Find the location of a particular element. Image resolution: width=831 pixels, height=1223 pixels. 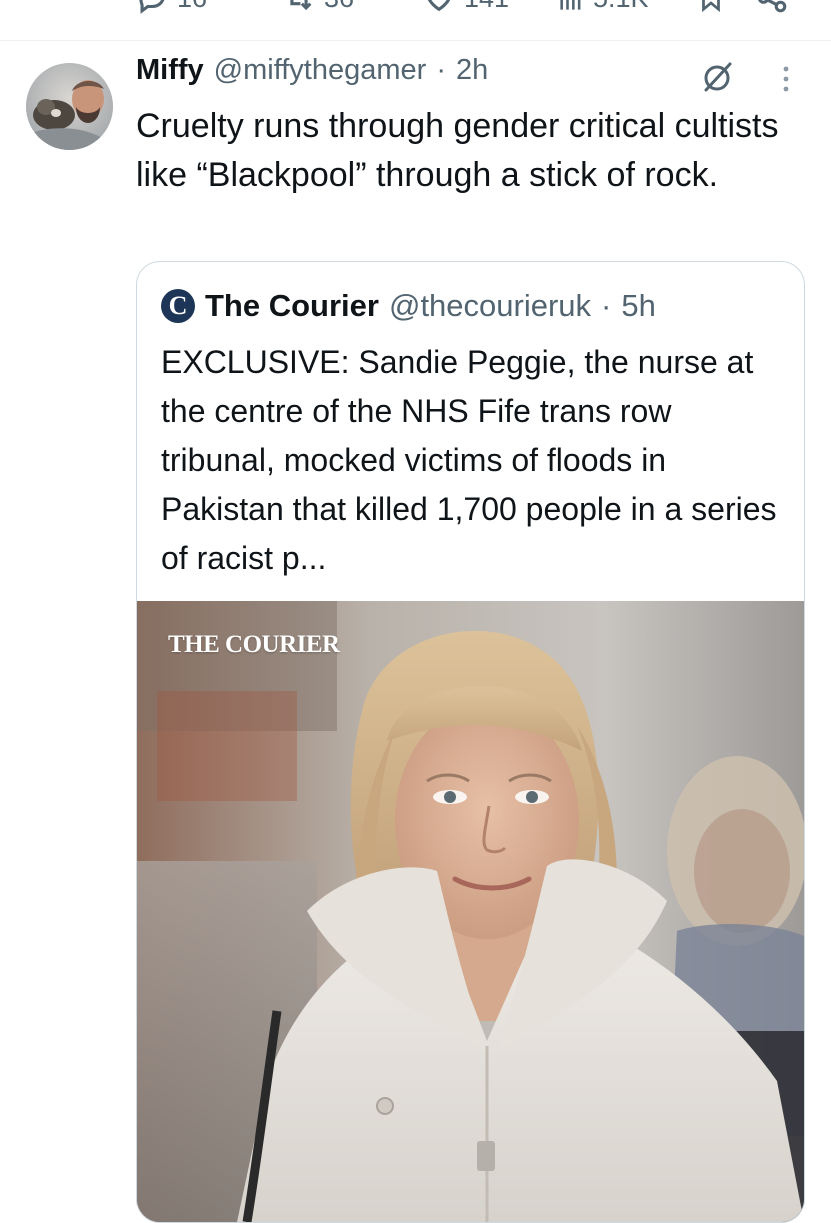

courier-watermark: THE COURIER is located at coordinates (254, 644).